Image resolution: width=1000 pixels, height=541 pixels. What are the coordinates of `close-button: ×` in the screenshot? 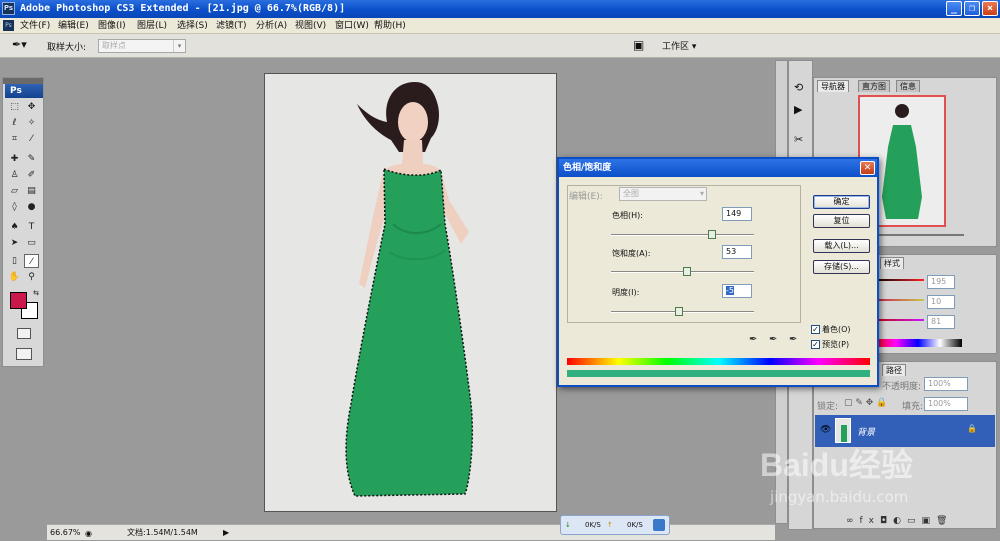 It's located at (990, 8).